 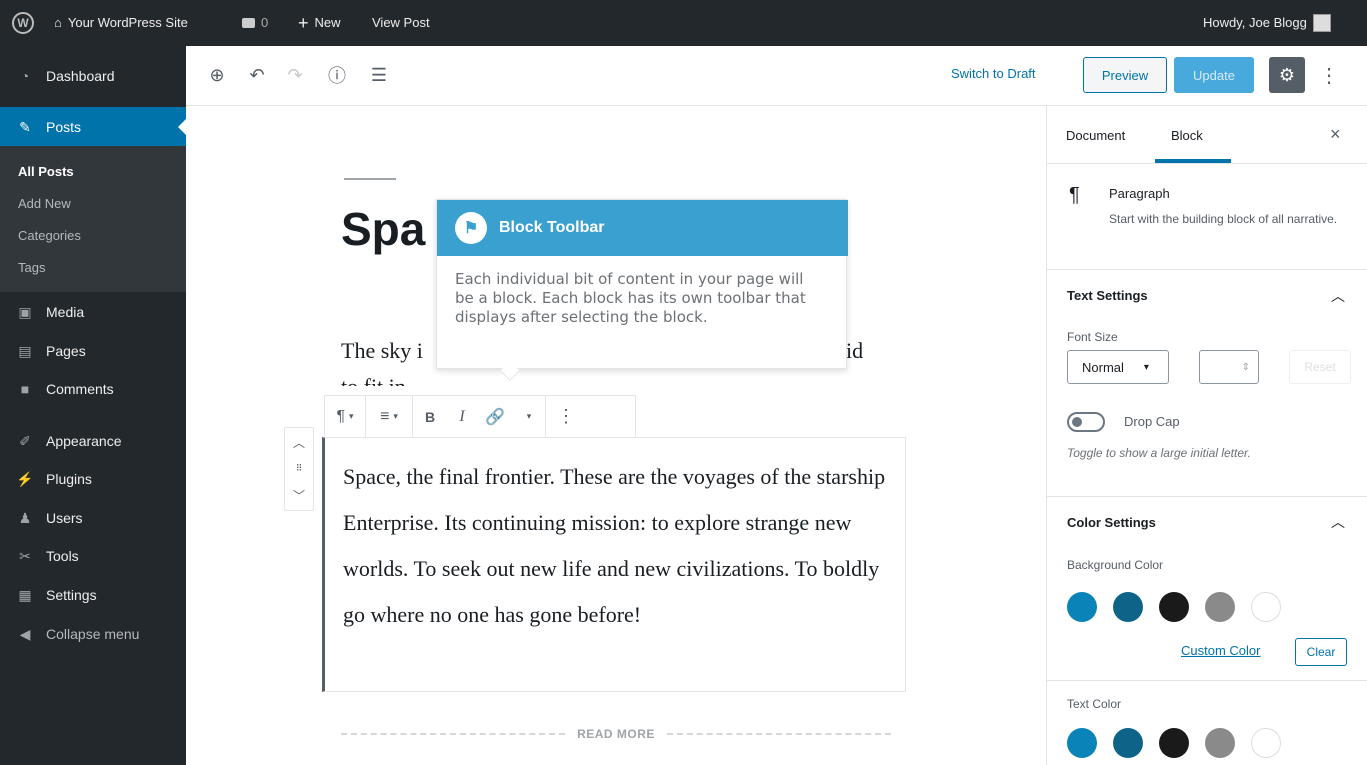 What do you see at coordinates (25, 76) in the screenshot?
I see `dashboard-icon: ◔` at bounding box center [25, 76].